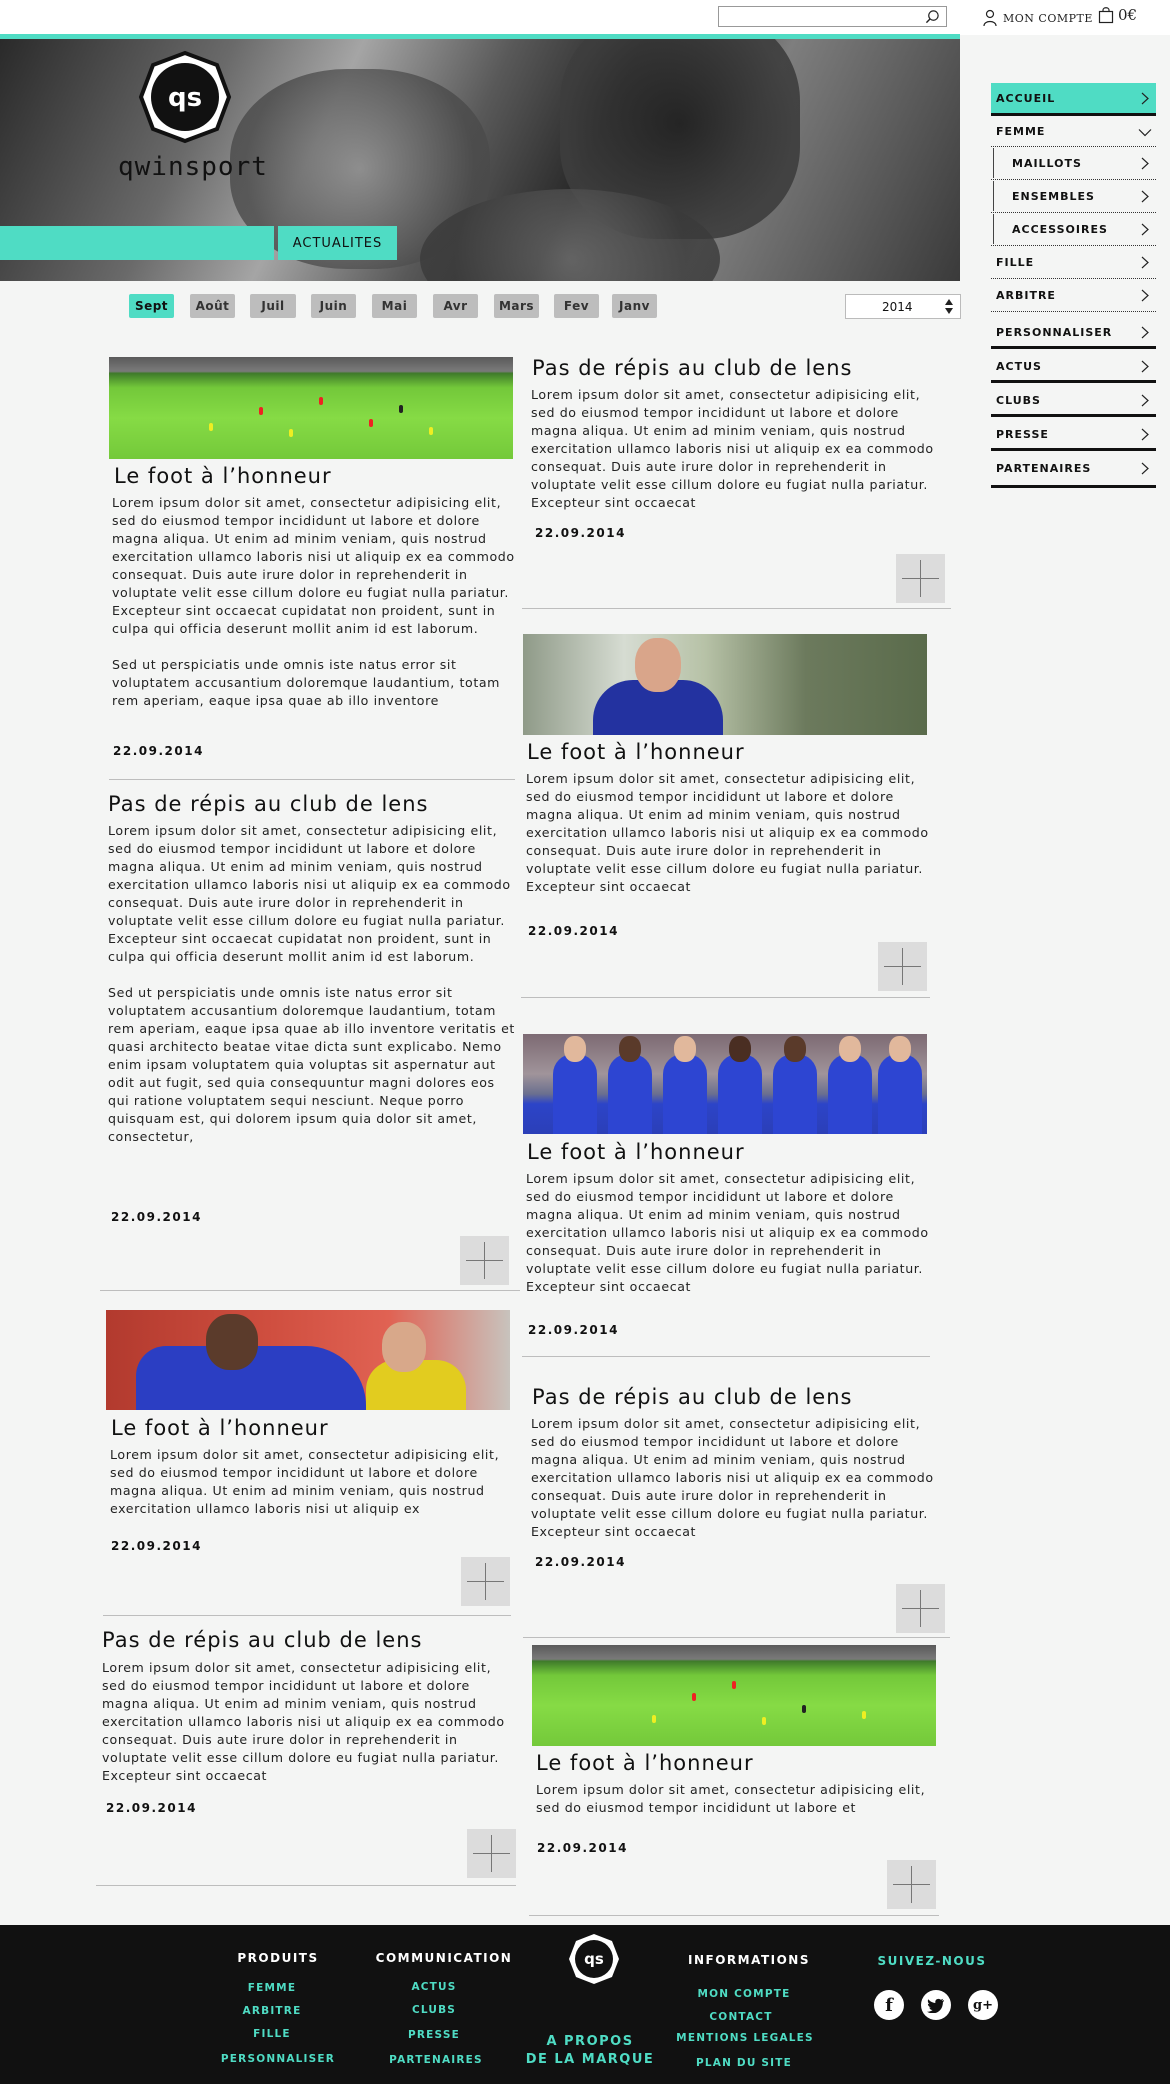 The width and height of the screenshot is (1170, 2084). Describe the element at coordinates (1073, 400) in the screenshot. I see `sidebar-item-clubs: CLUBS` at that location.